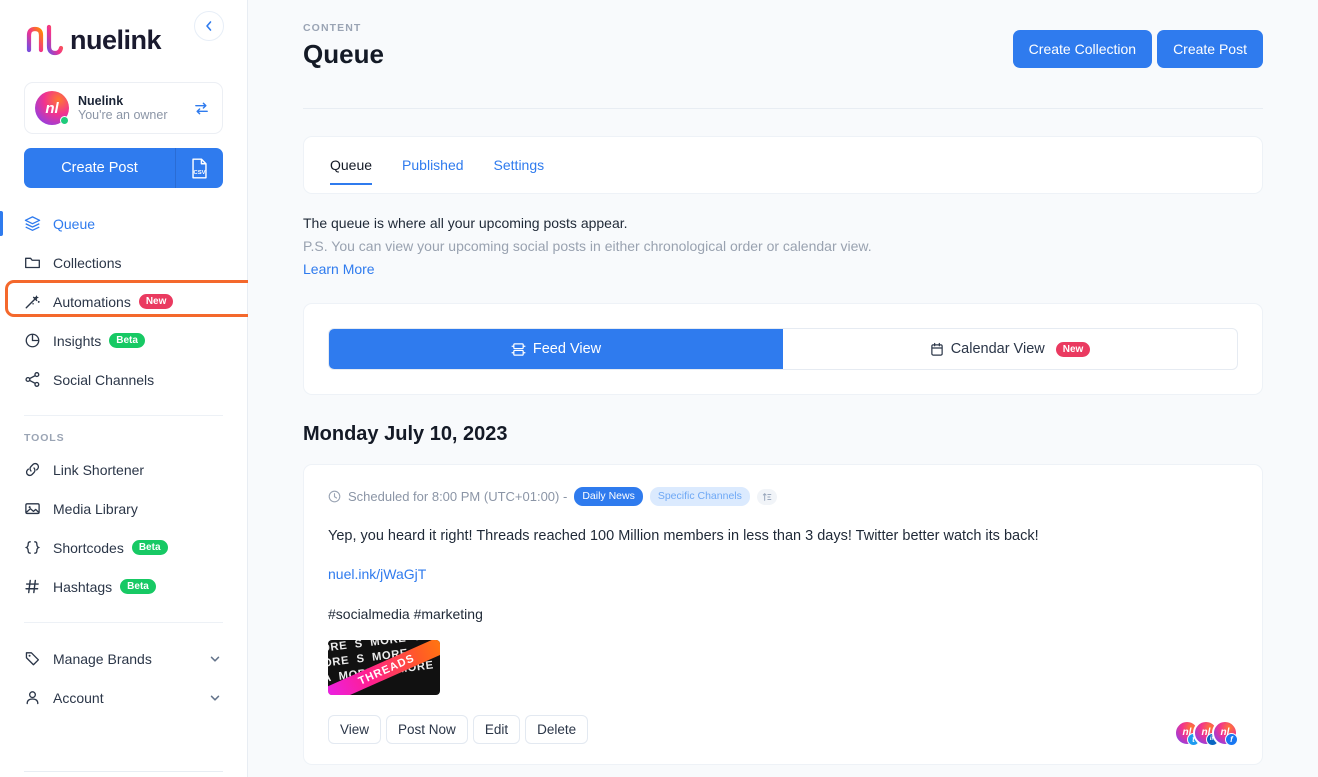 This screenshot has width=1318, height=777. I want to click on sidebar-item-label: Media Library, so click(95, 508).